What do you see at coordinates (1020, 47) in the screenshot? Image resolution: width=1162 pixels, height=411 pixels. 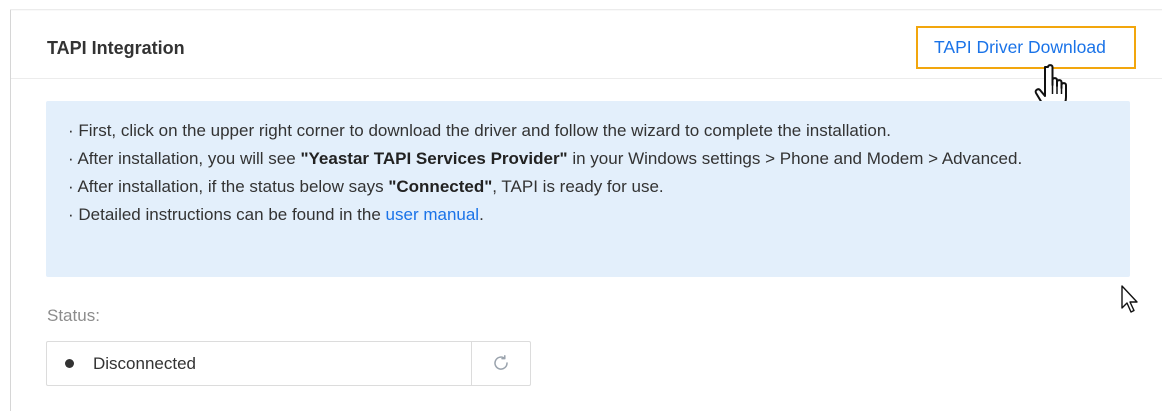 I see `tapi-driver-download-link: TAPI Driver Download` at bounding box center [1020, 47].